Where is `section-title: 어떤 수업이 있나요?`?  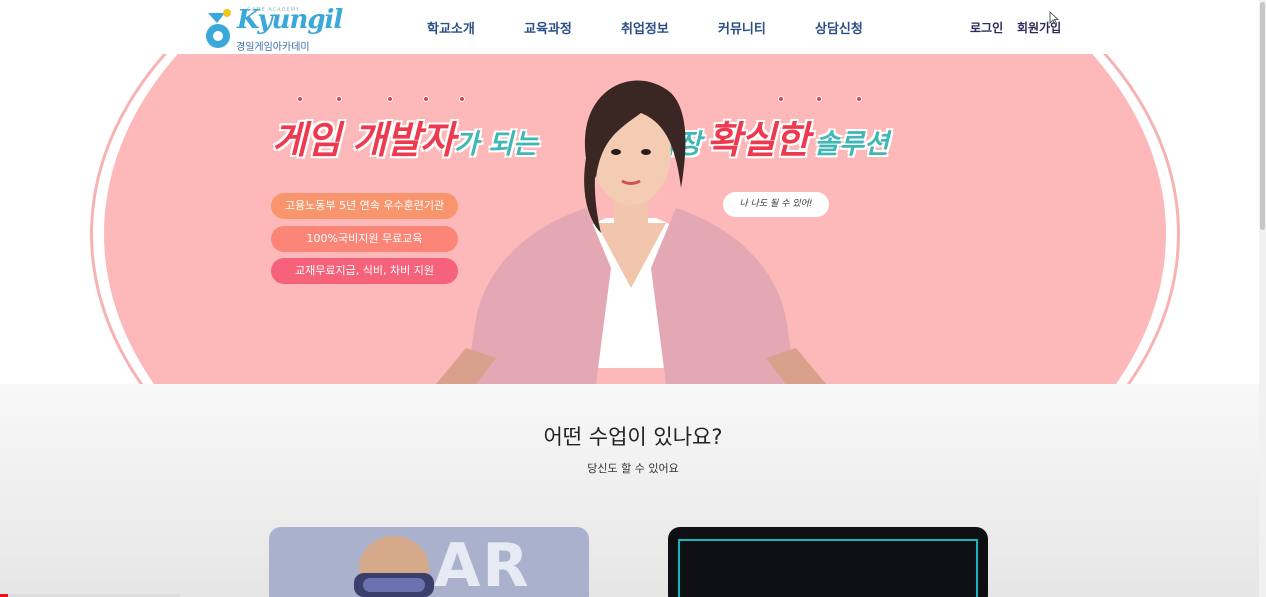
section-title: 어떤 수업이 있나요? is located at coordinates (633, 437).